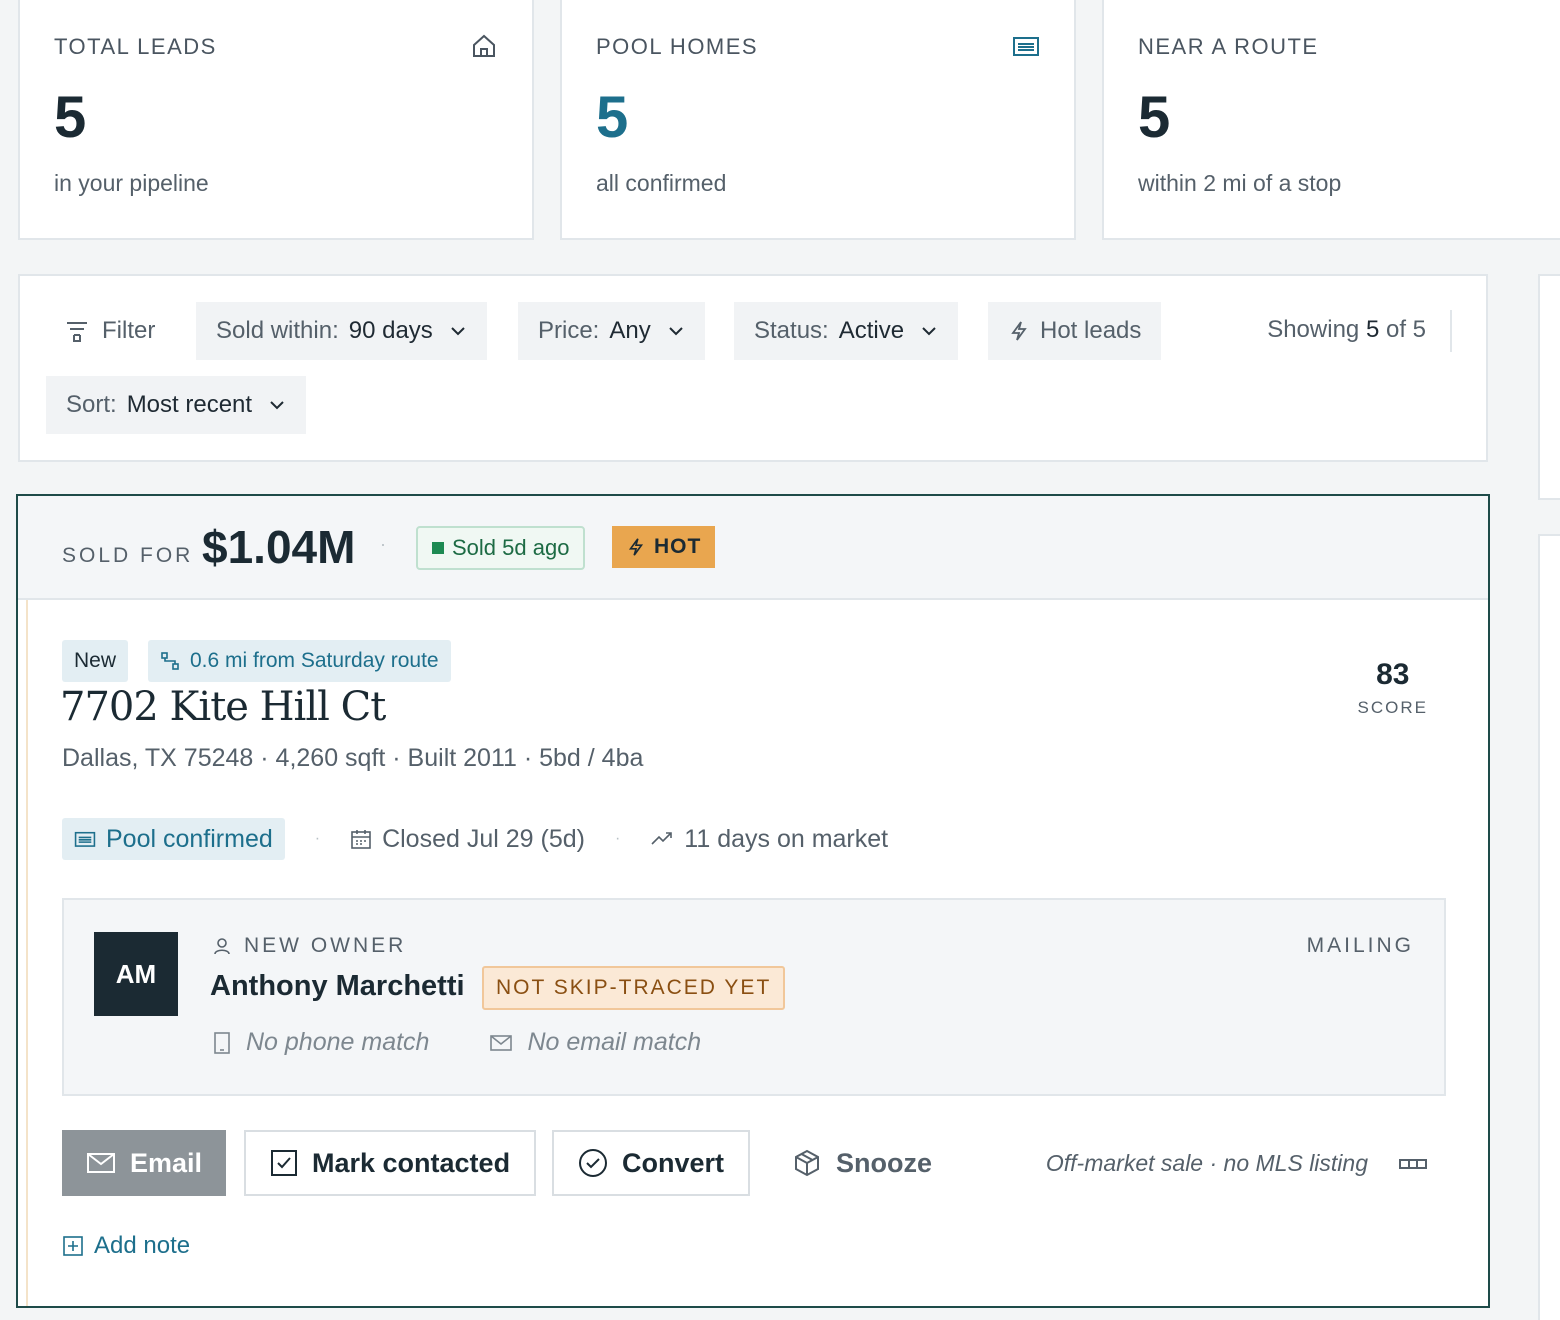 The image size is (1560, 1320). I want to click on stat-card-near-route: NEAR A ROUTE 5 within 2 mi of a stop, so click(1331, 120).